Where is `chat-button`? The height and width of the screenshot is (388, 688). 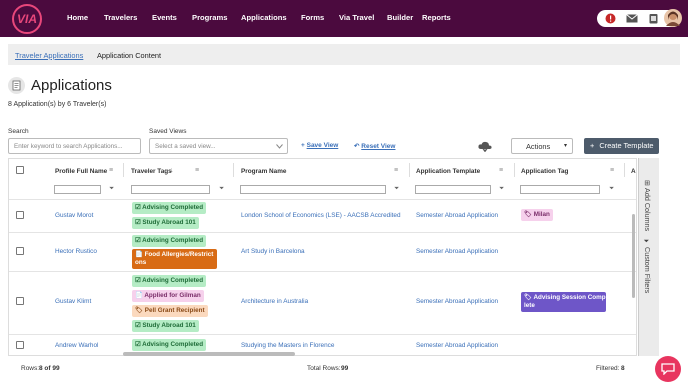
chat-button is located at coordinates (668, 369).